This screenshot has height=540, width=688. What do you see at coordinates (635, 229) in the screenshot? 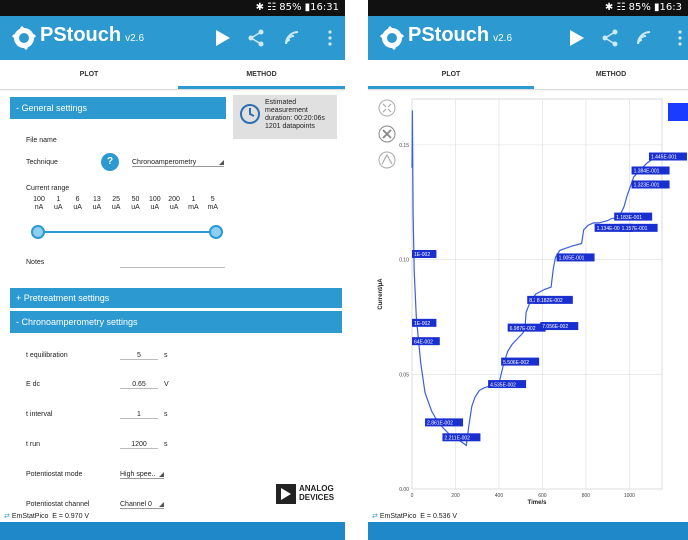
I see `data-label: 1.157E-001` at bounding box center [635, 229].